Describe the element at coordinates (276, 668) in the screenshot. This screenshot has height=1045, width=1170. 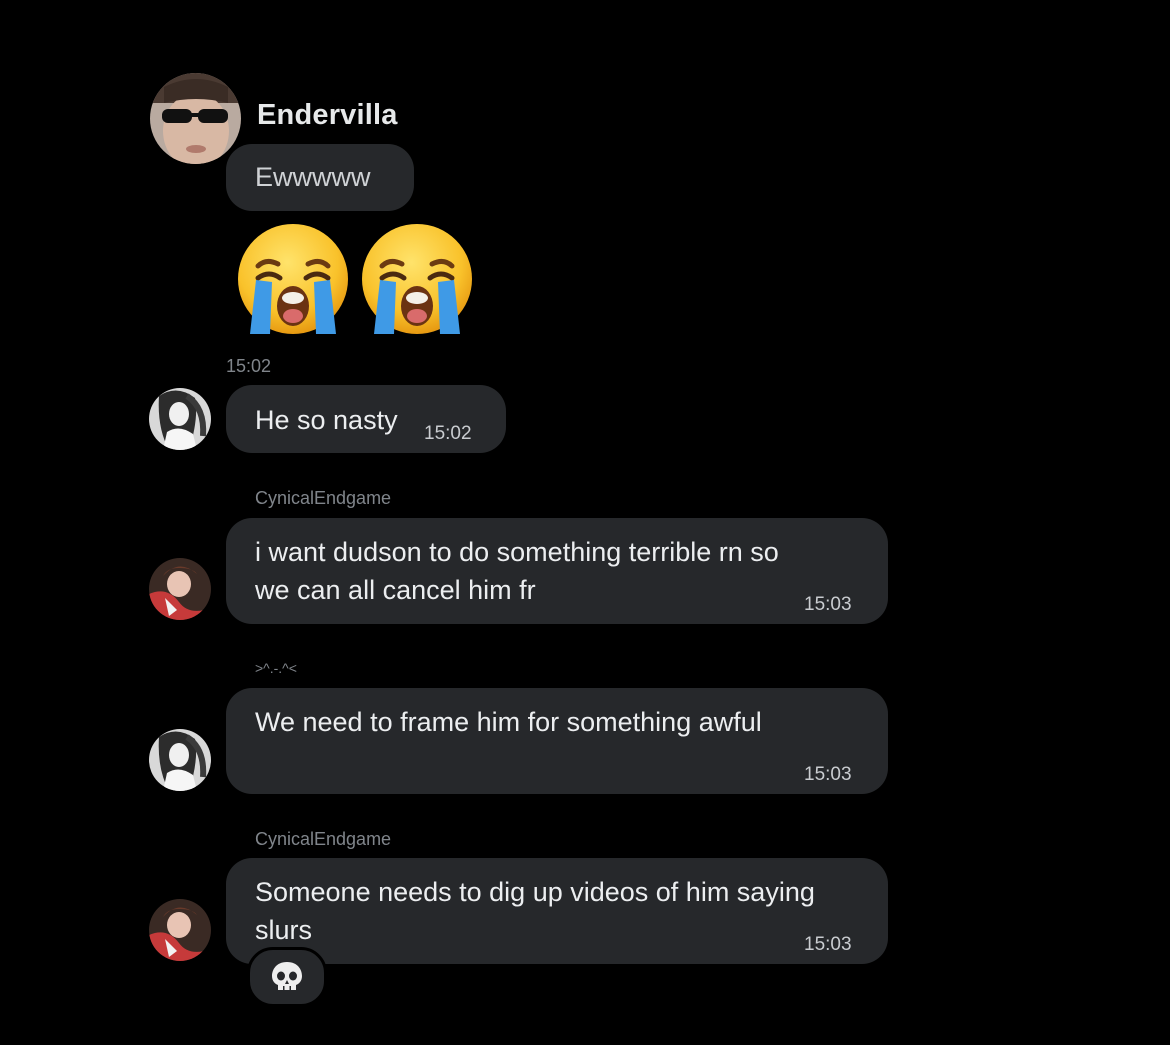
I see `sender-name: >^.-.^<` at that location.